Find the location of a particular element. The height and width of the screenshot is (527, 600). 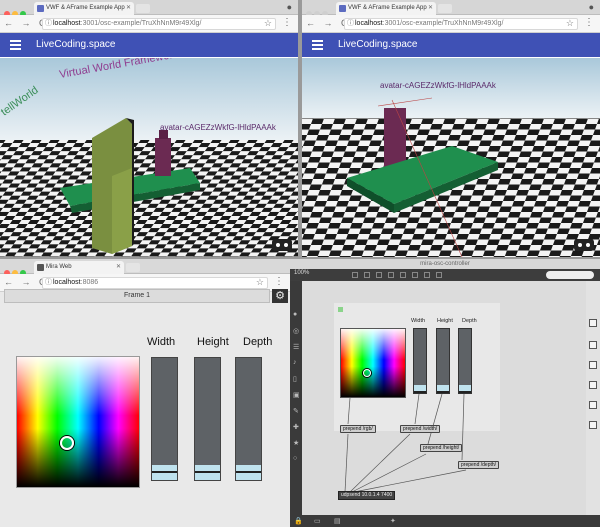

app-bar: LiveCoding.space is located at coordinates (149, 45).